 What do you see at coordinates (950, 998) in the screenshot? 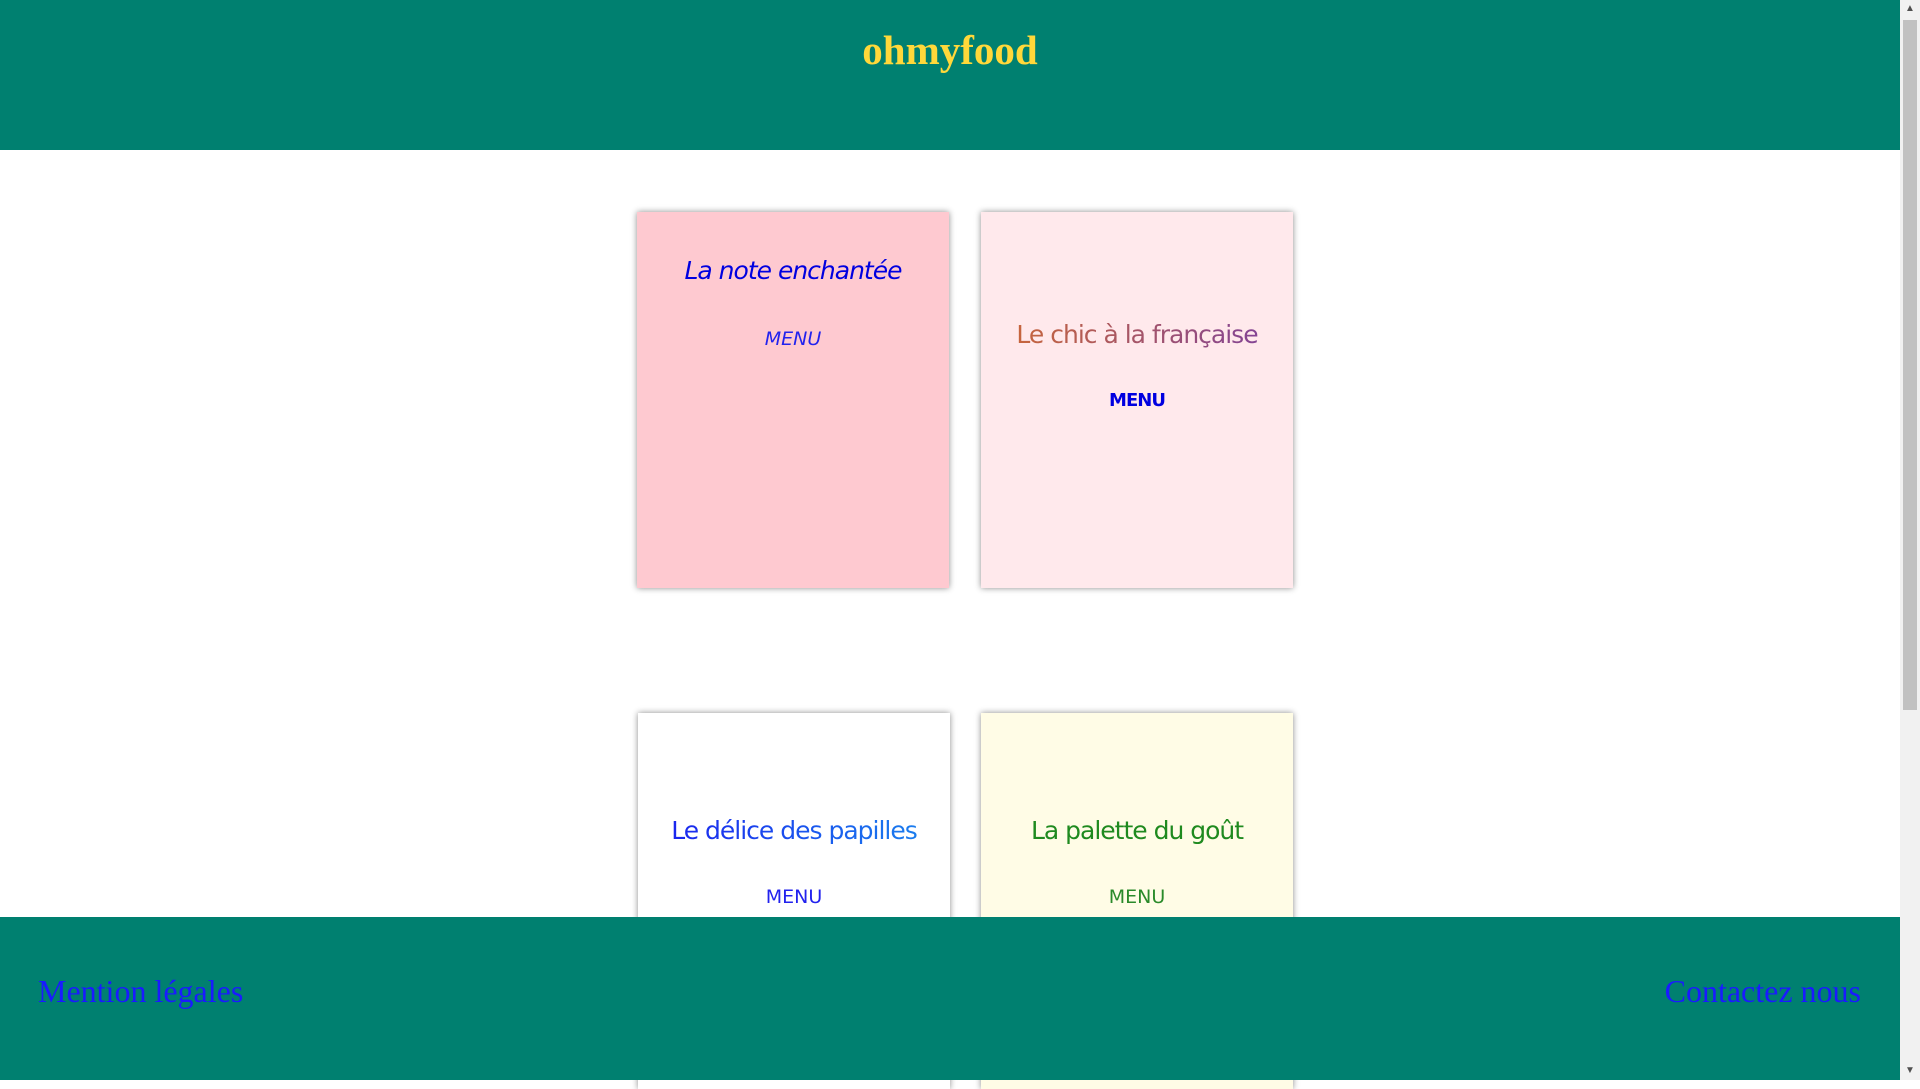
I see `site-footer: Mention légales Contactez nous` at bounding box center [950, 998].